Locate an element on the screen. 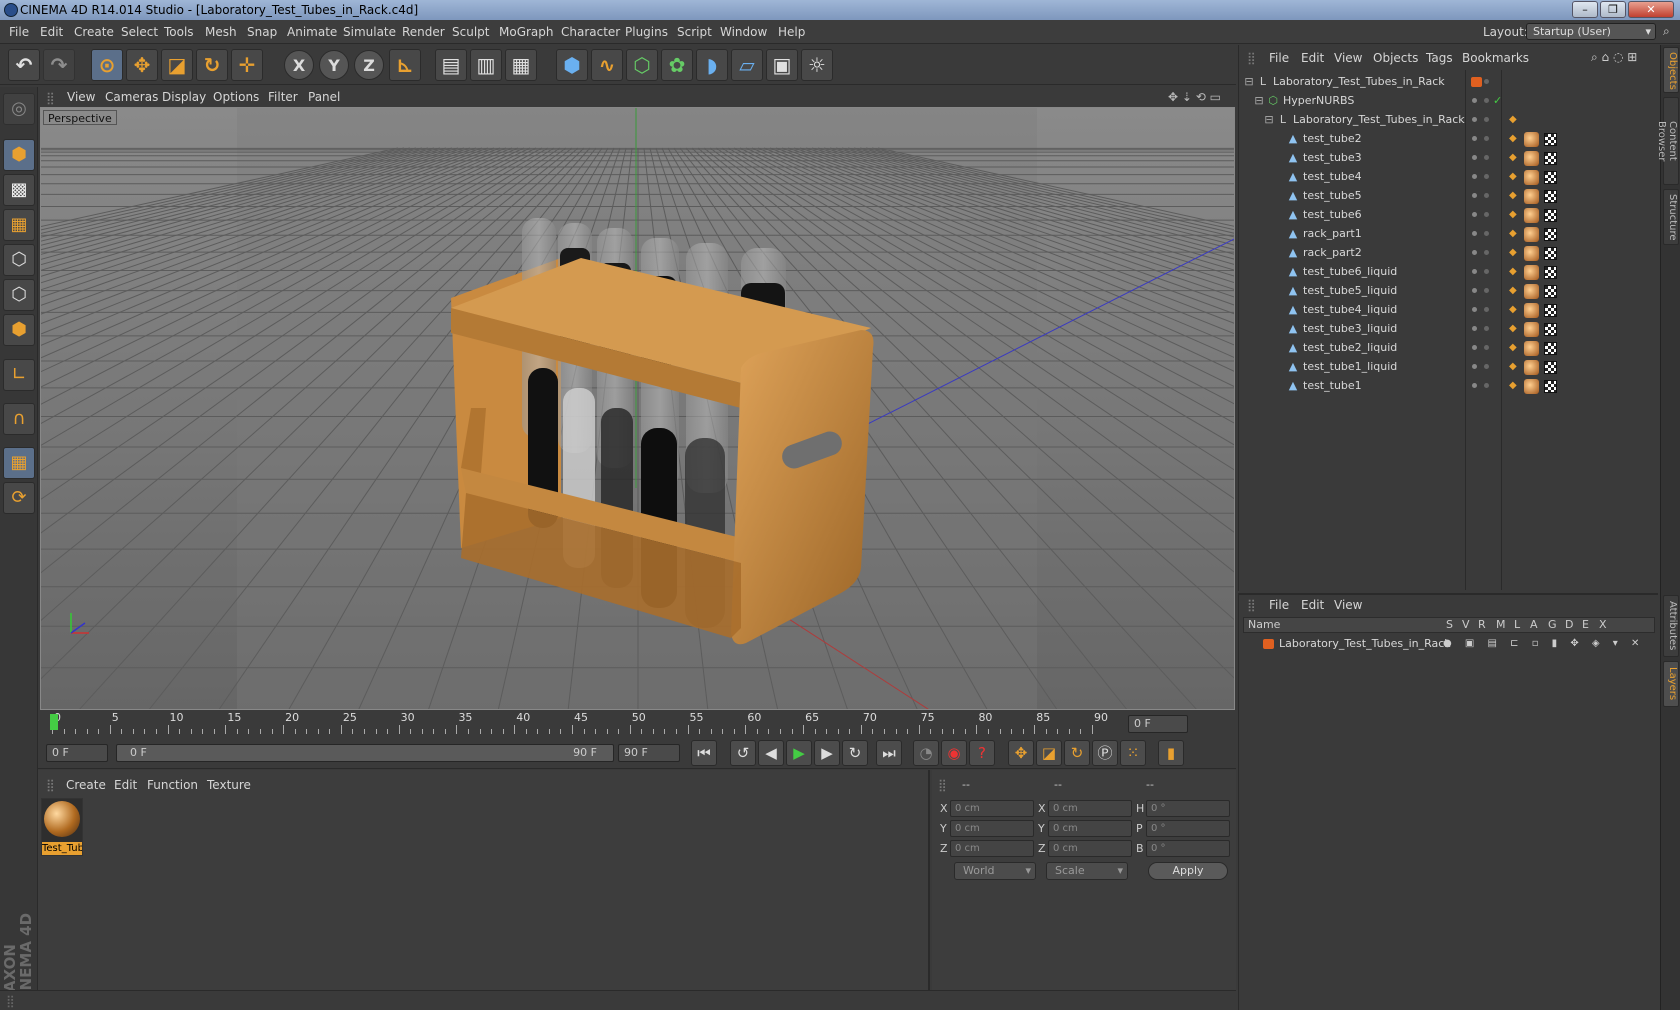 This screenshot has width=1680, height=1010. close-button: ✕ is located at coordinates (1651, 9).